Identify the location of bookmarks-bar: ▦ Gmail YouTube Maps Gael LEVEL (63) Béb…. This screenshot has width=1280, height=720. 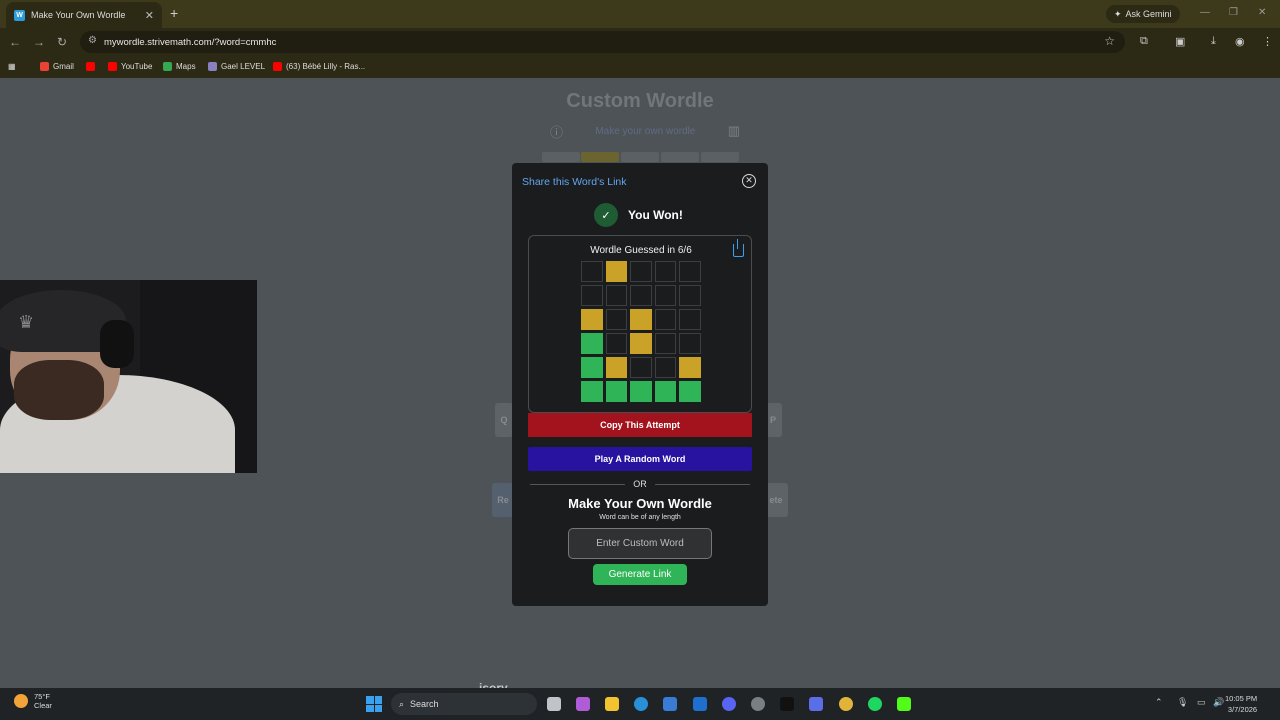
(640, 67).